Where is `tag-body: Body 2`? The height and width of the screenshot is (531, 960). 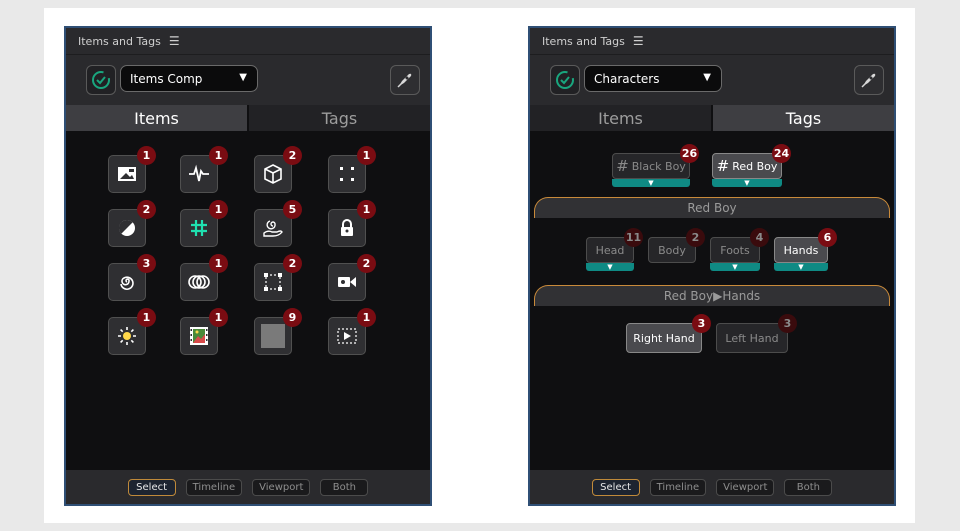
tag-body: Body 2 is located at coordinates (676, 245).